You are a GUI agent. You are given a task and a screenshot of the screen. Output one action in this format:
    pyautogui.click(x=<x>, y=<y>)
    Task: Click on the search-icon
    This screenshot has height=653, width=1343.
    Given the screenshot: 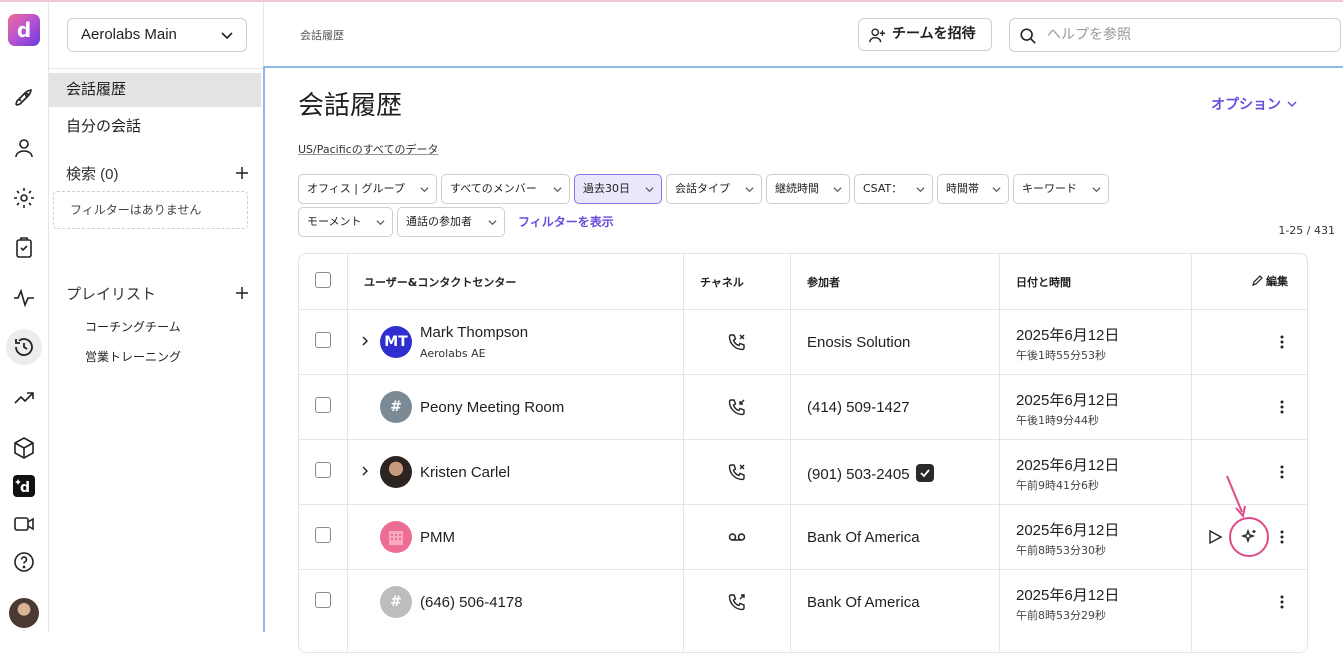 What is the action you would take?
    pyautogui.click(x=1028, y=36)
    